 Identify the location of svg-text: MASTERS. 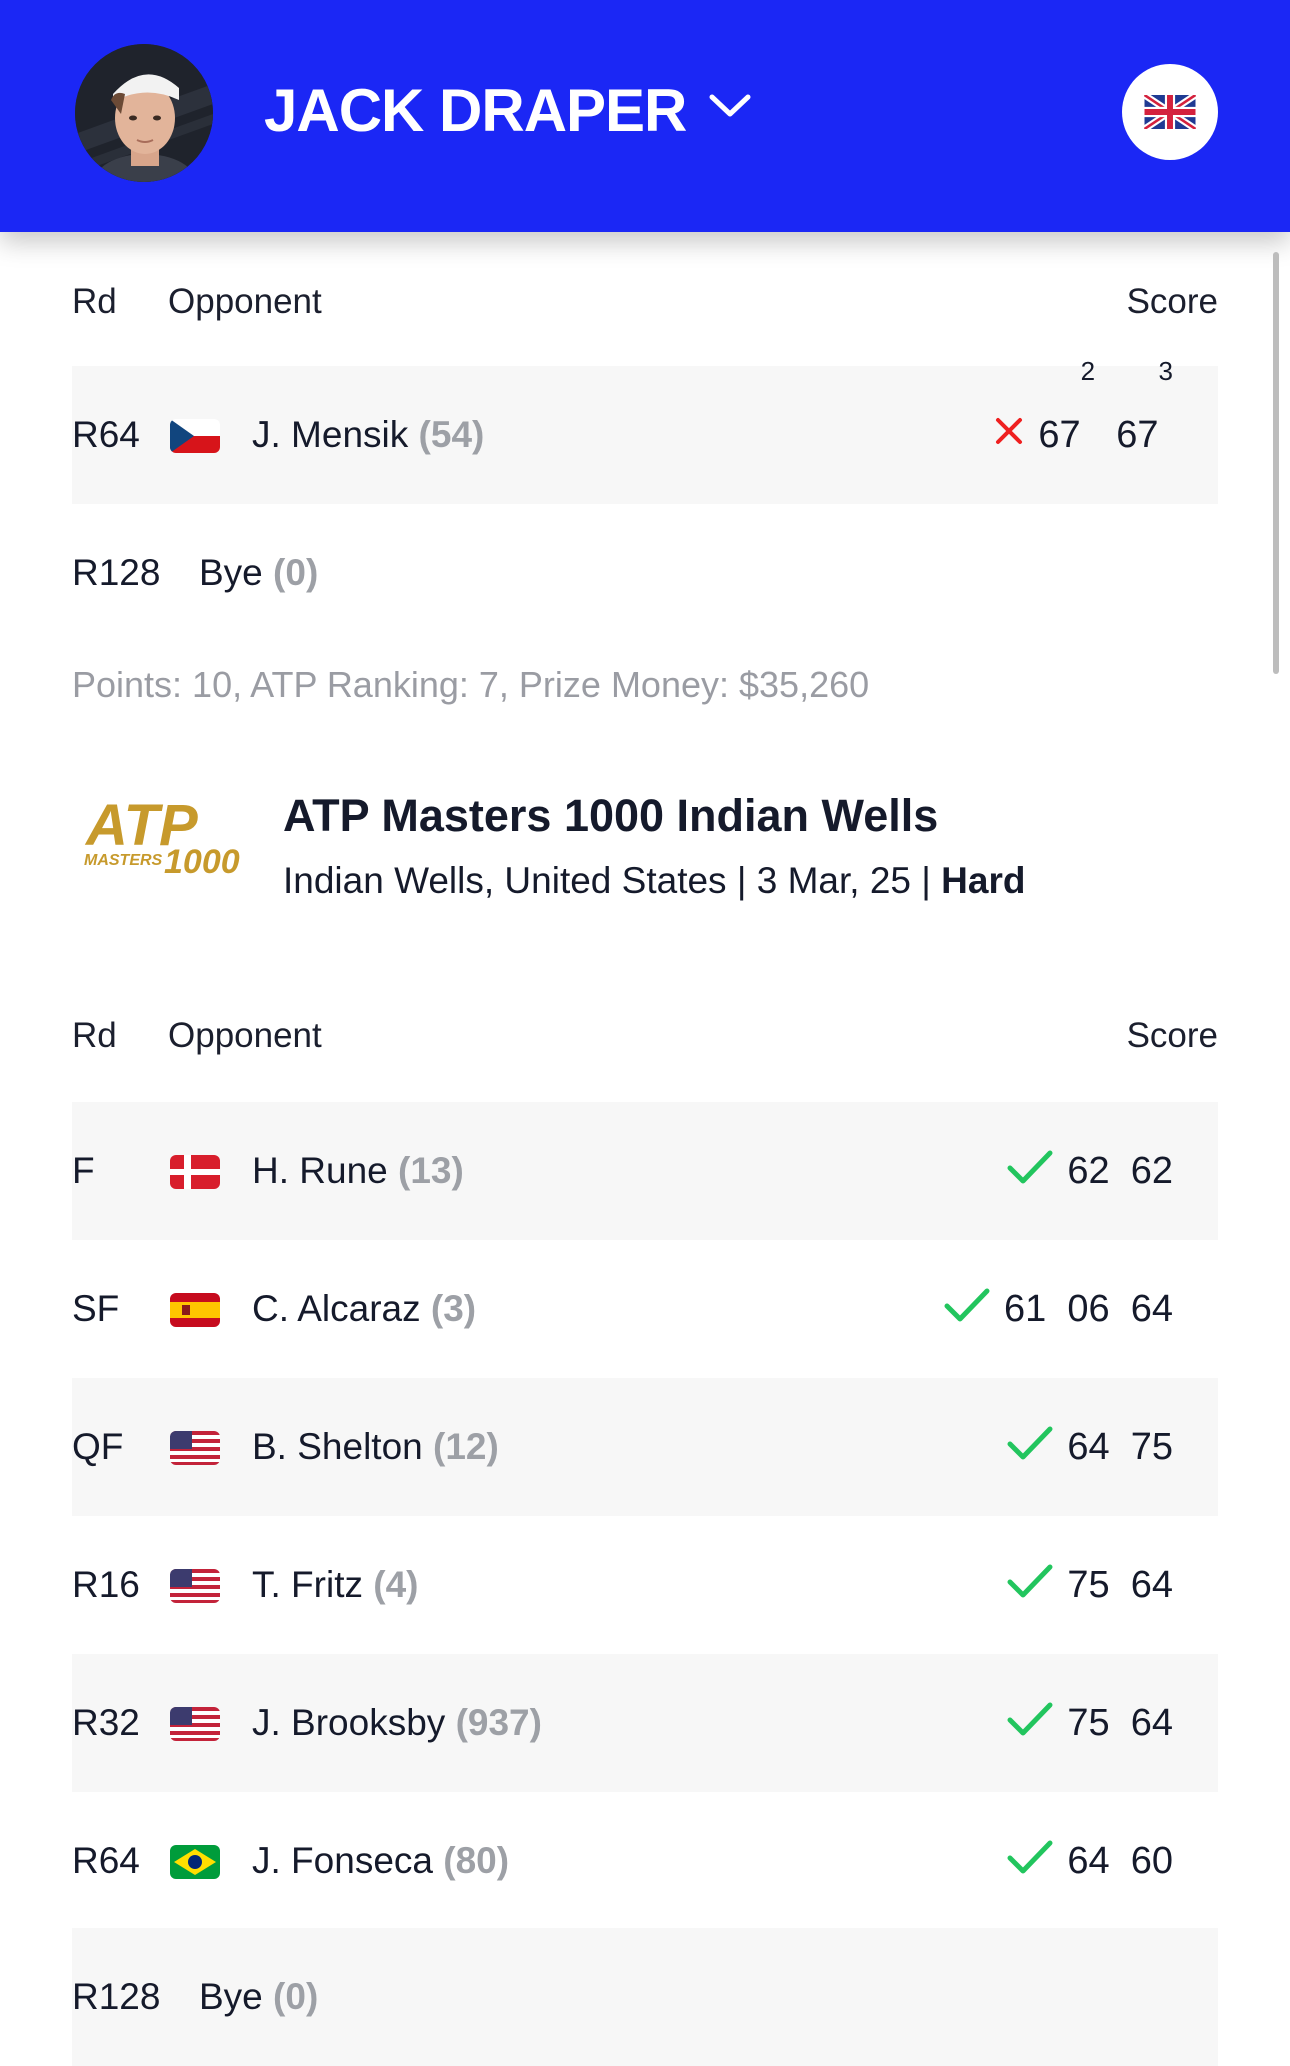
(123, 860).